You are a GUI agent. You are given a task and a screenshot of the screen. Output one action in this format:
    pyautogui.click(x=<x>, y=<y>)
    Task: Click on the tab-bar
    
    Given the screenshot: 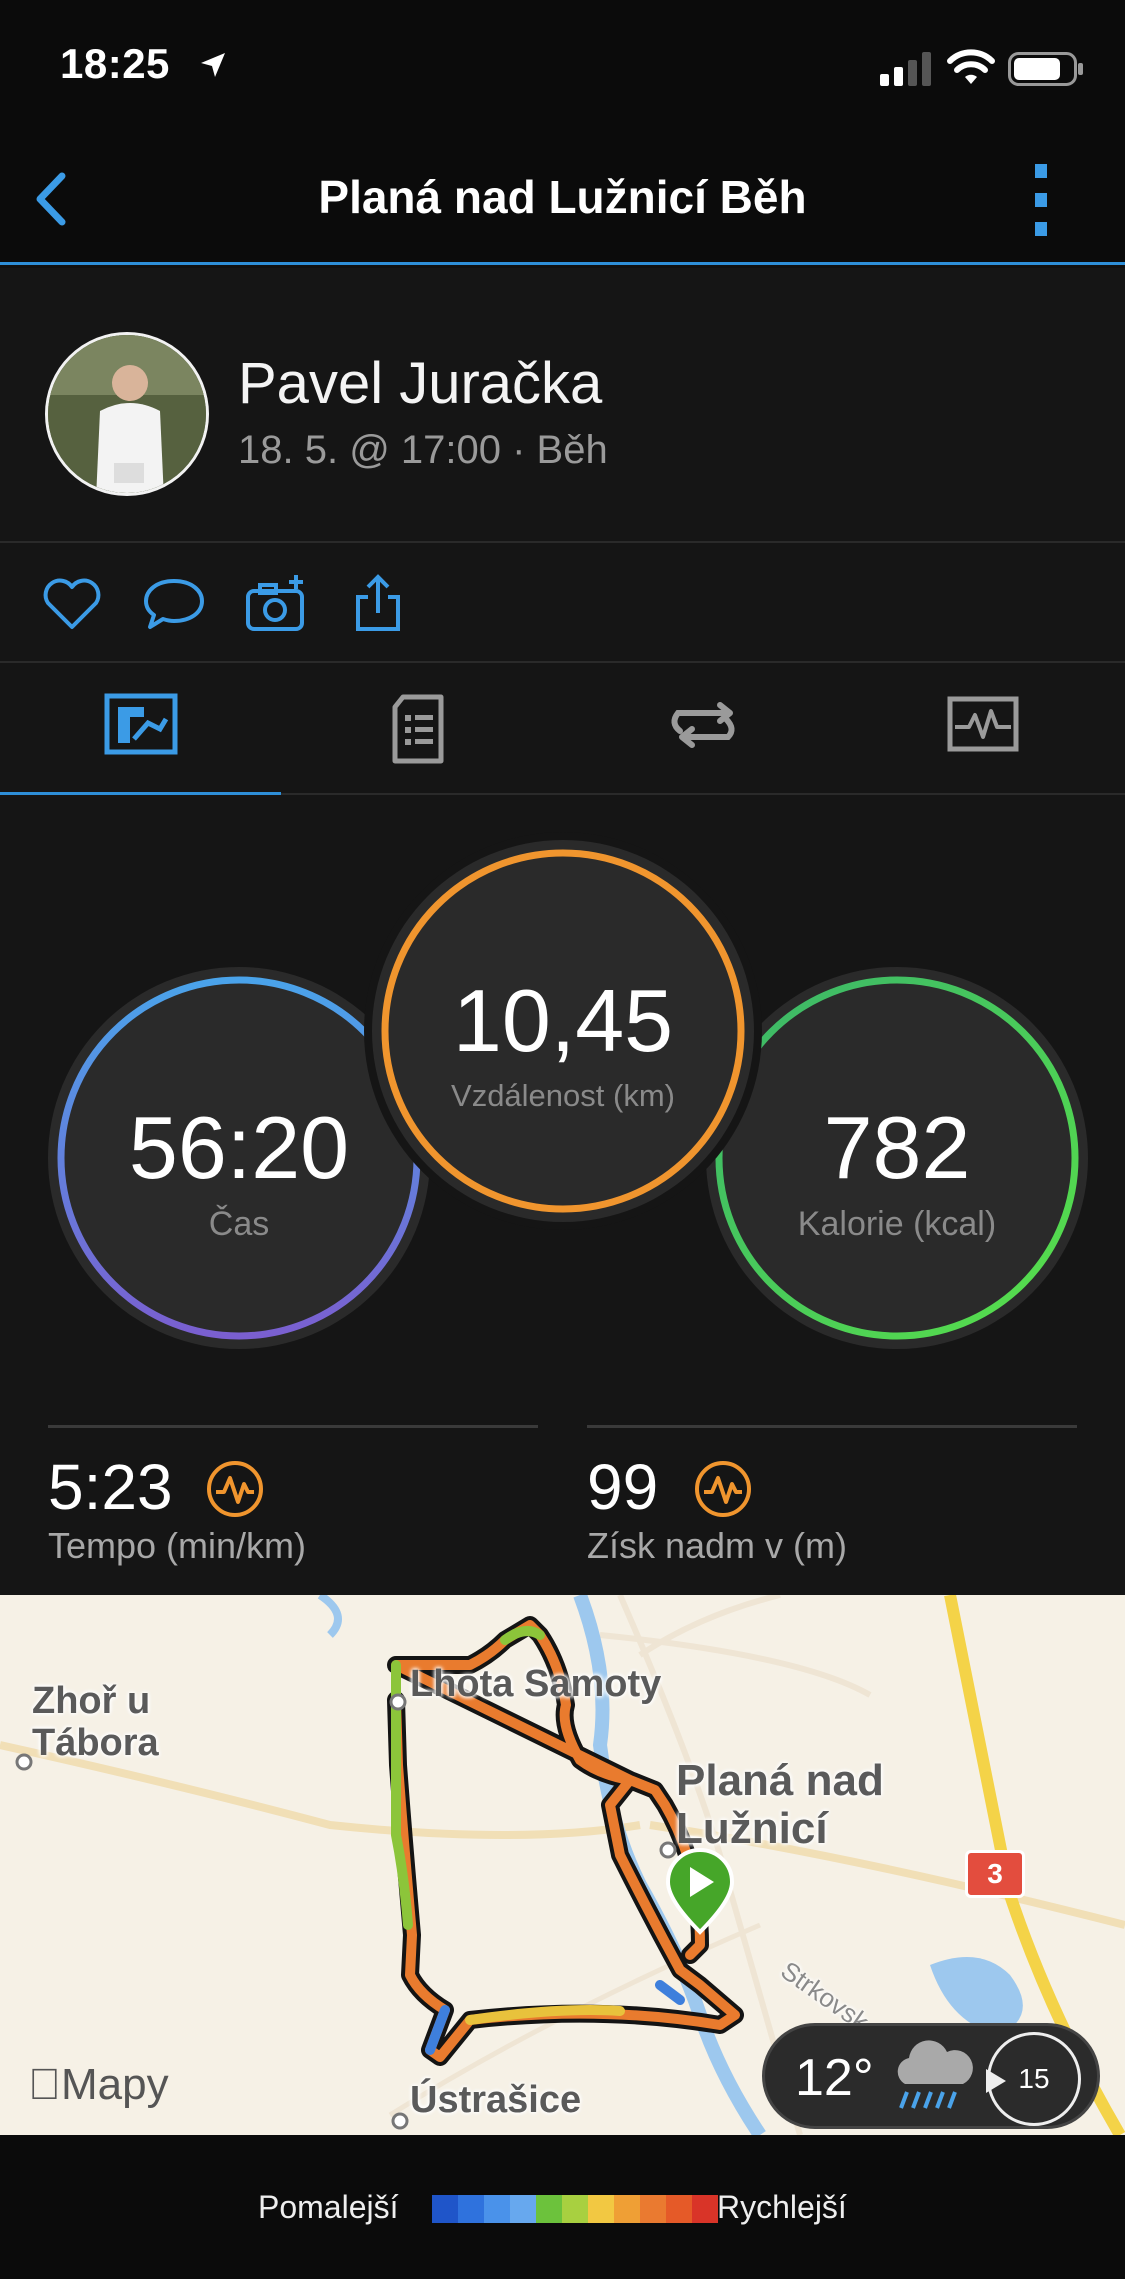 What is the action you would take?
    pyautogui.click(x=562, y=730)
    